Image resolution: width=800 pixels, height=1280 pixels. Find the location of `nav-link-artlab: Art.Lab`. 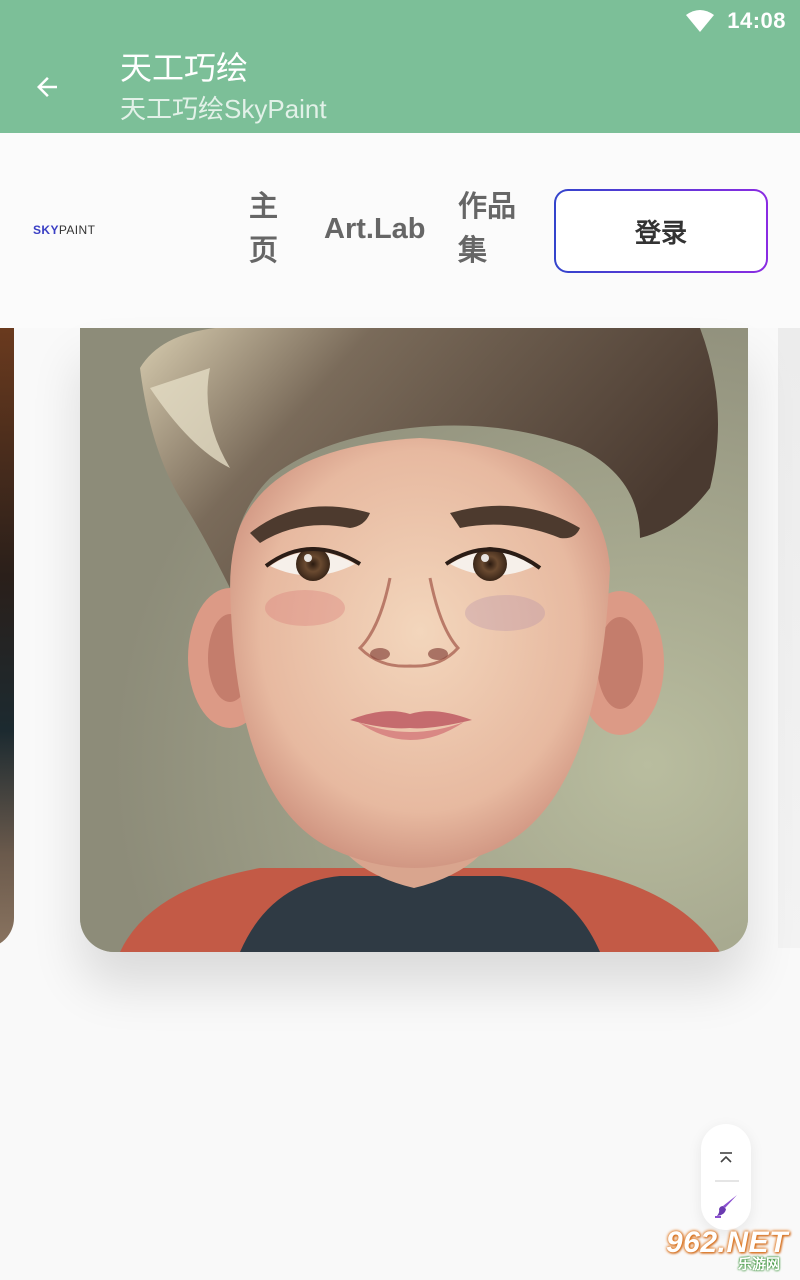

nav-link-artlab: Art.Lab is located at coordinates (375, 229).